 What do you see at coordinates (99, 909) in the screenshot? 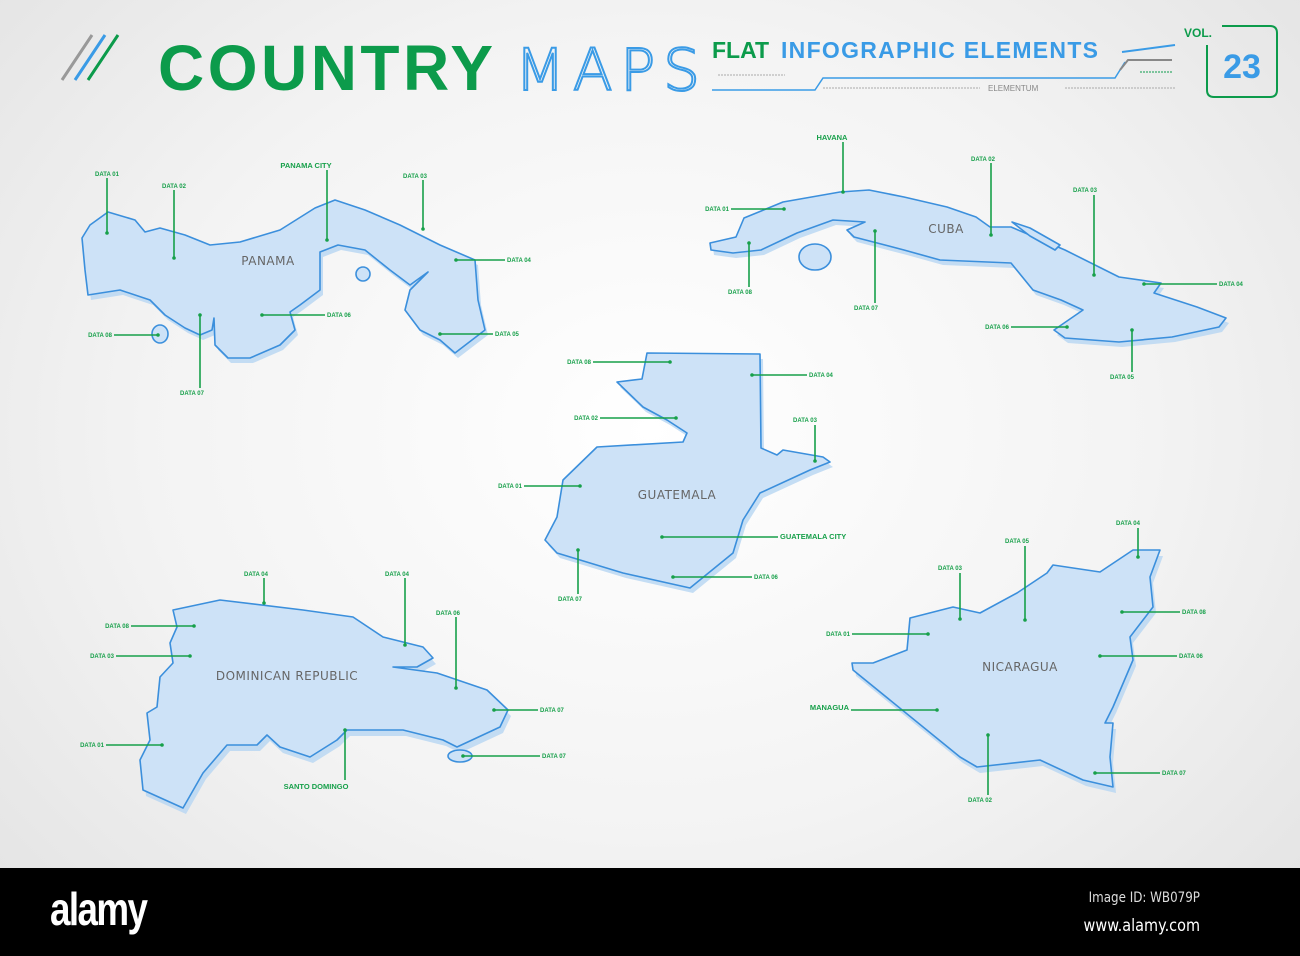
I see `alamy-logo: alamy` at bounding box center [99, 909].